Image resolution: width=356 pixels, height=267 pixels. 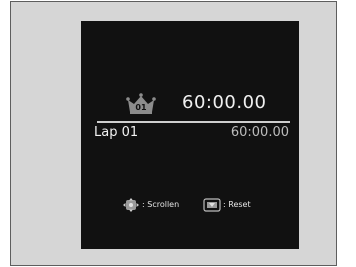 What do you see at coordinates (116, 132) in the screenshot?
I see `lap-label: Lap 01` at bounding box center [116, 132].